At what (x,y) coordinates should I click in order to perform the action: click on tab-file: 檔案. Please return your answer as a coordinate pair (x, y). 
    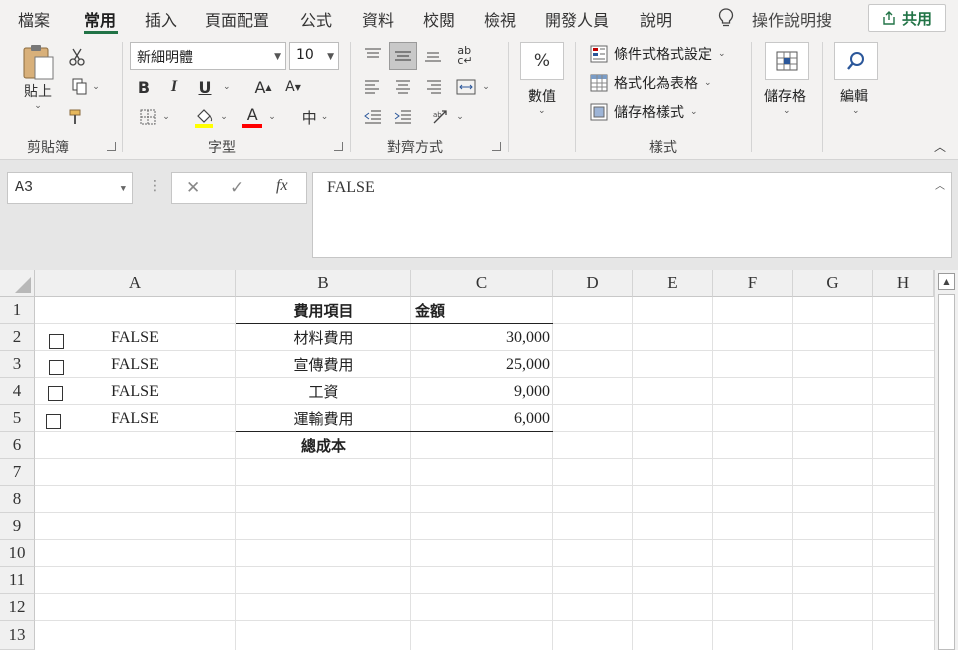
    Looking at the image, I should click on (34, 19).